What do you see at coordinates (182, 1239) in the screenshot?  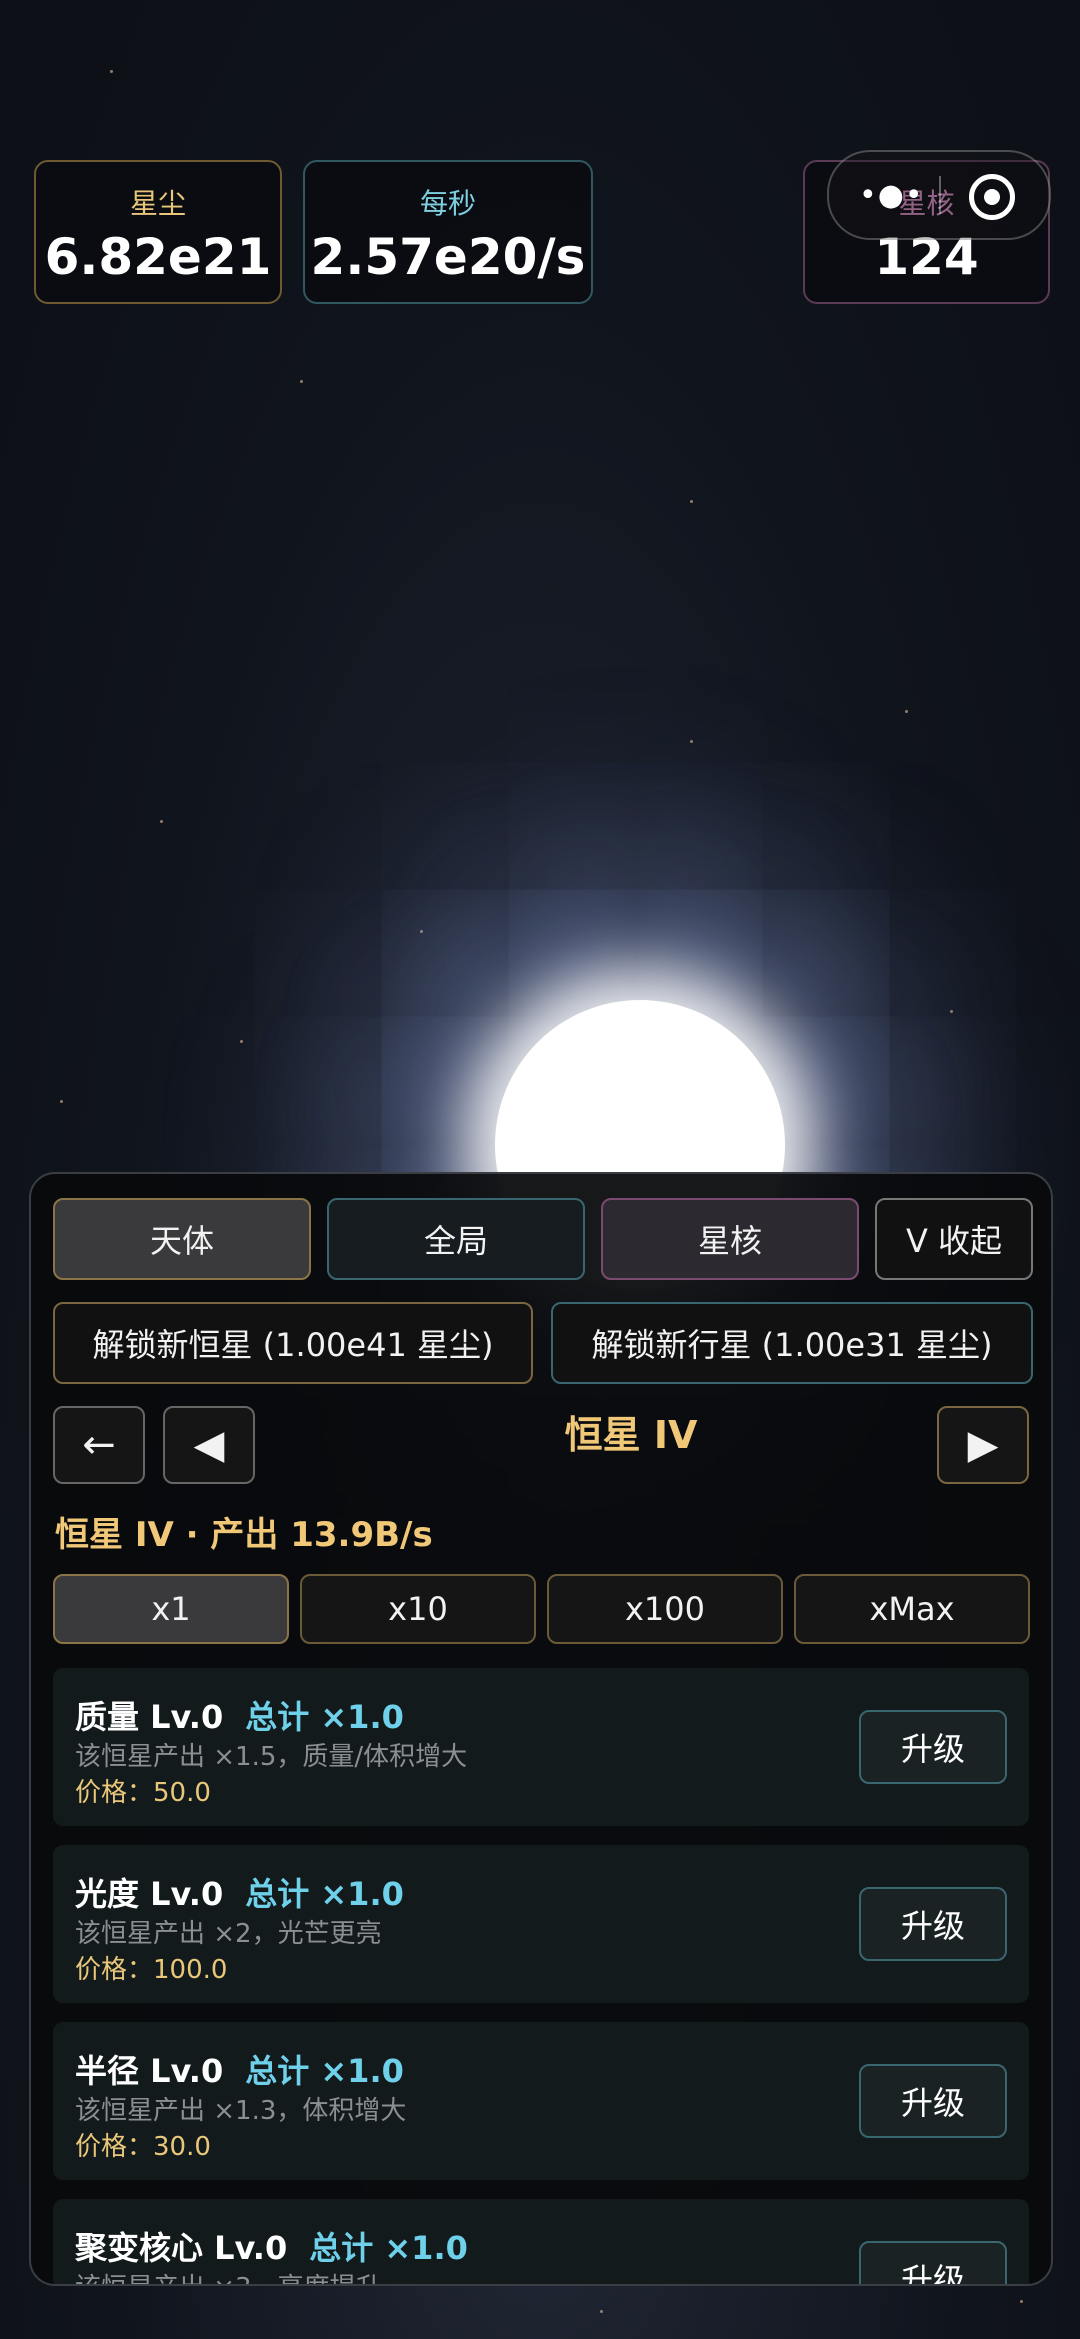 I see `tab-celestial: 天体` at bounding box center [182, 1239].